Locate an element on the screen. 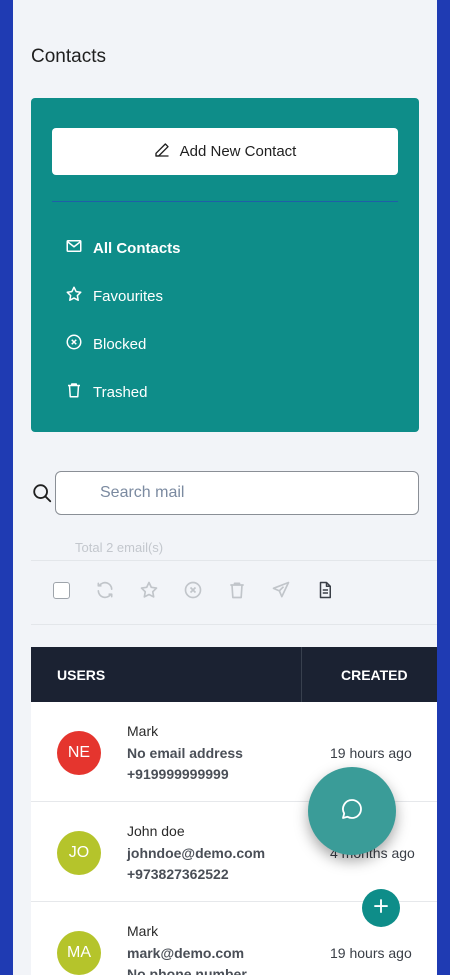 Image resolution: width=450 pixels, height=975 pixels. chat-bubble-icon is located at coordinates (352, 811).